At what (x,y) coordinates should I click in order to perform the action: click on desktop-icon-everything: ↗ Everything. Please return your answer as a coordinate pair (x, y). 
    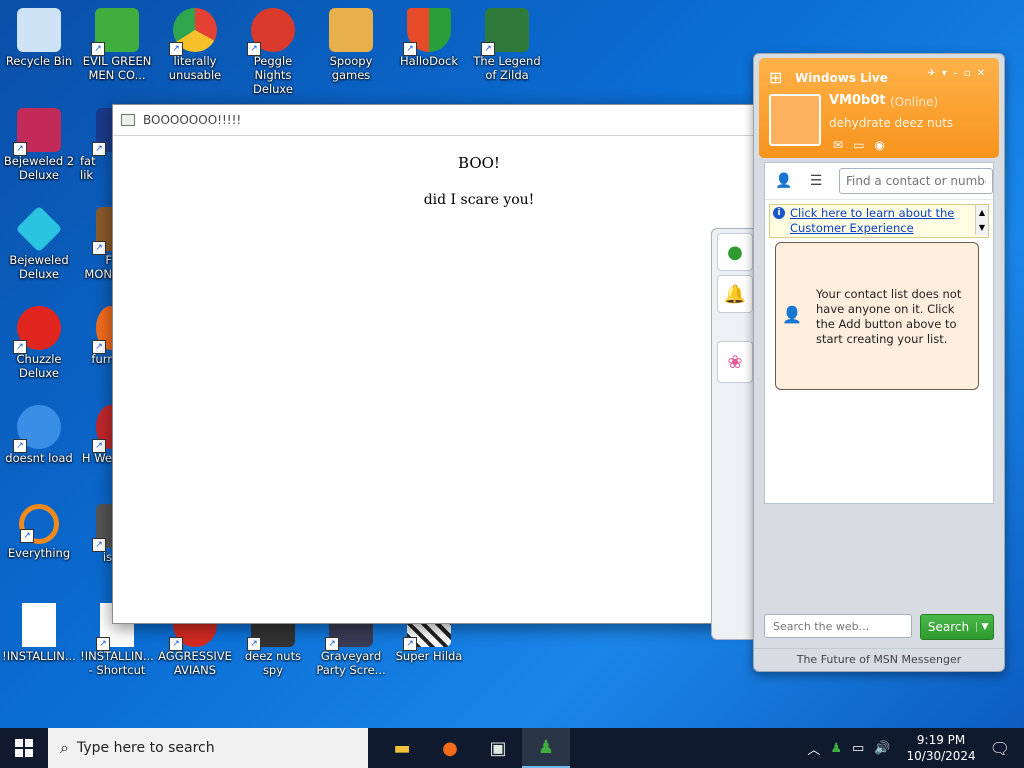
    Looking at the image, I should click on (39, 532).